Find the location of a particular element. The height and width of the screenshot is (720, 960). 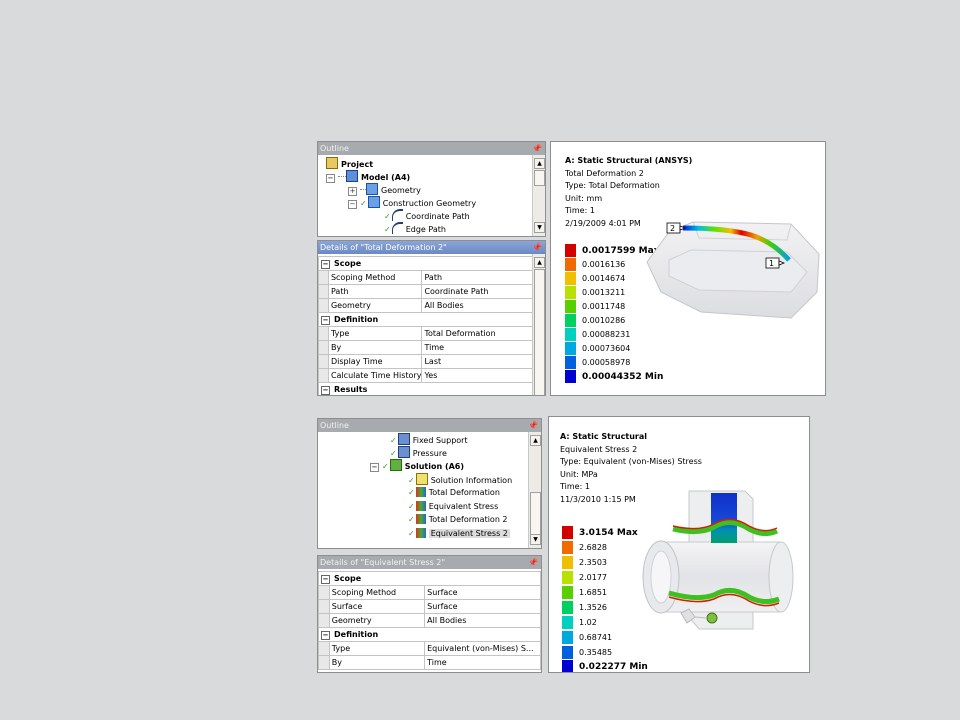

tree-item-equivalent-stress: ✓ Equivalent Stress is located at coordinates (453, 506).